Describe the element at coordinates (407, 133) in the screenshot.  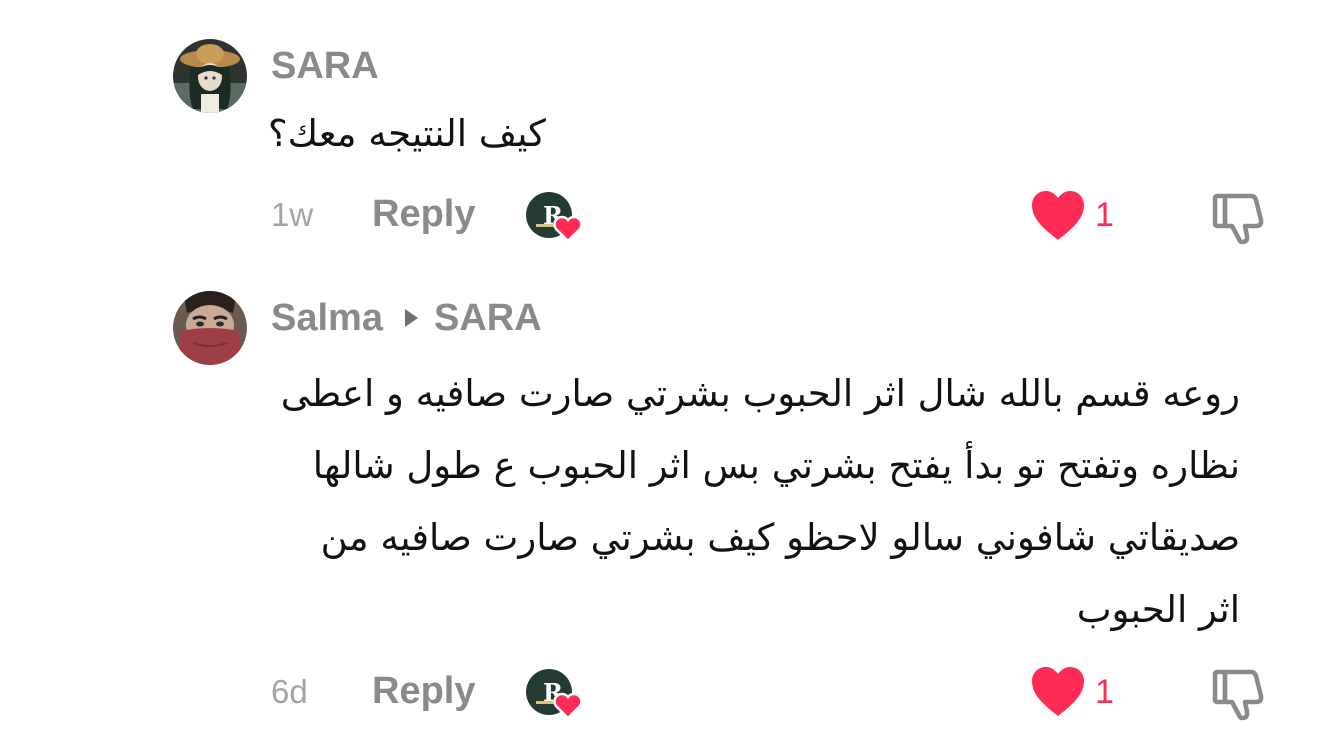
I see `comment-text: كيف النتيجه معك؟` at that location.